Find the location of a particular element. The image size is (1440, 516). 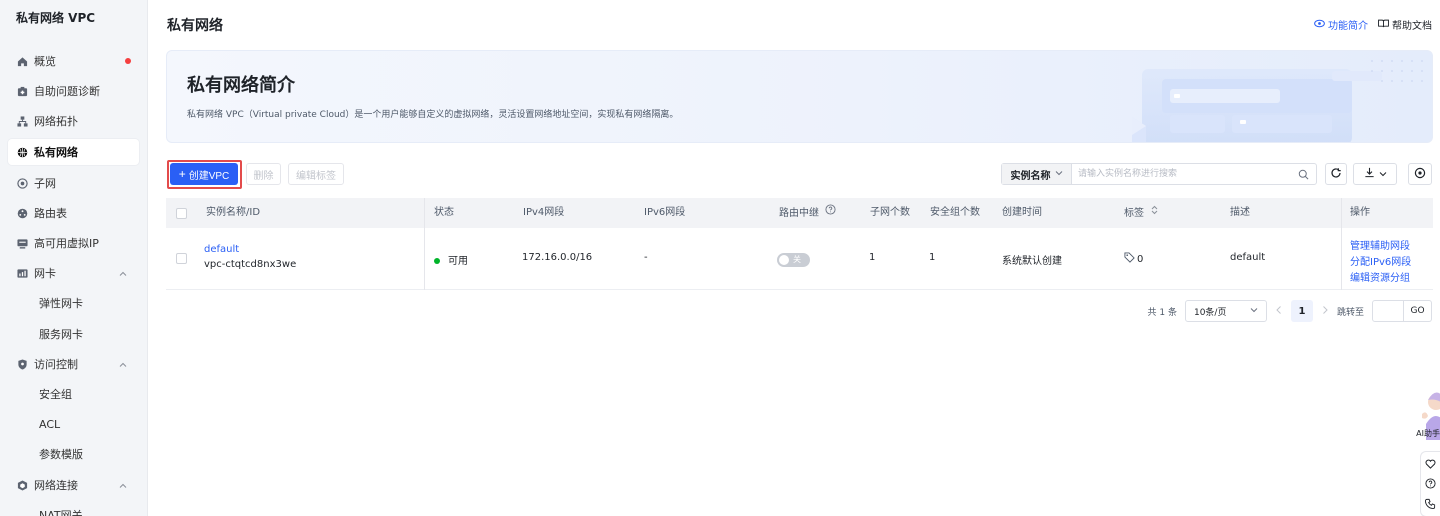

sidebar-item-security-group: 安全组 is located at coordinates (73, 394).